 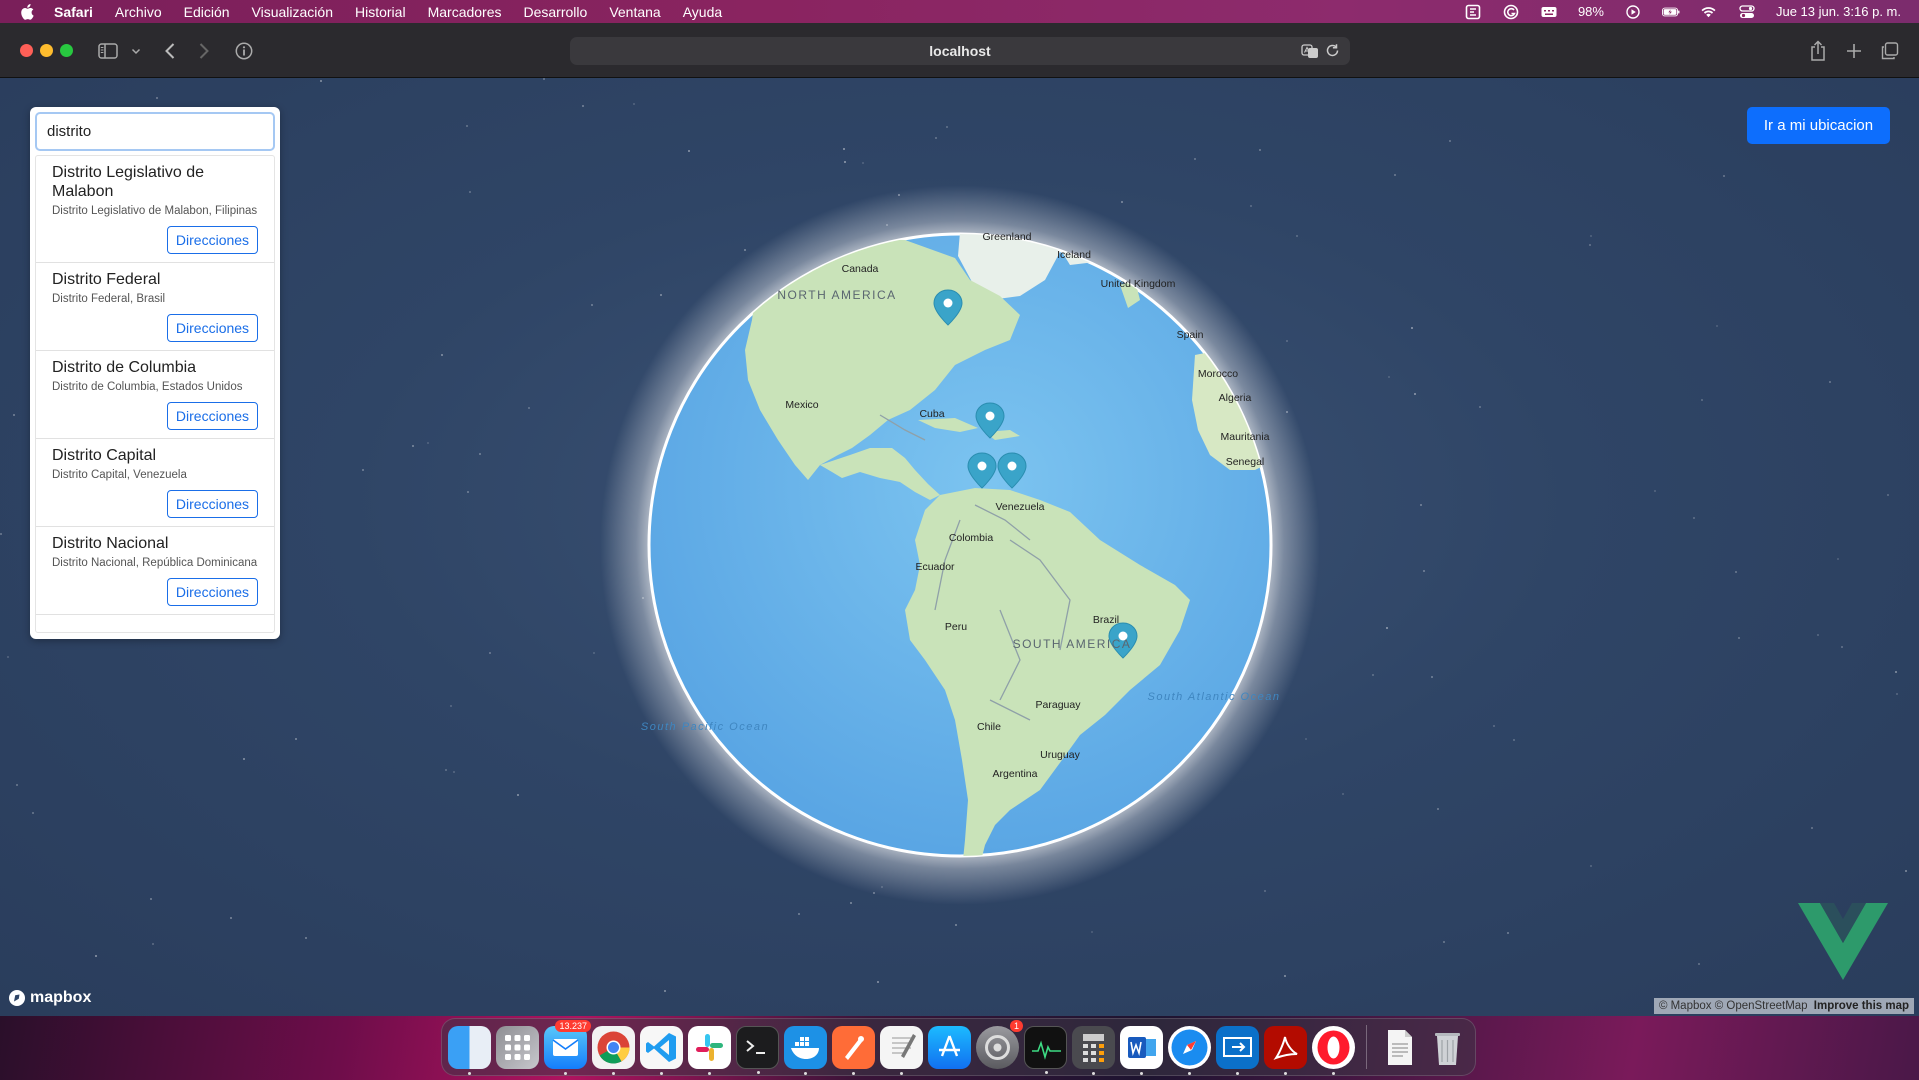 I want to click on url-text: localhost, so click(x=959, y=51).